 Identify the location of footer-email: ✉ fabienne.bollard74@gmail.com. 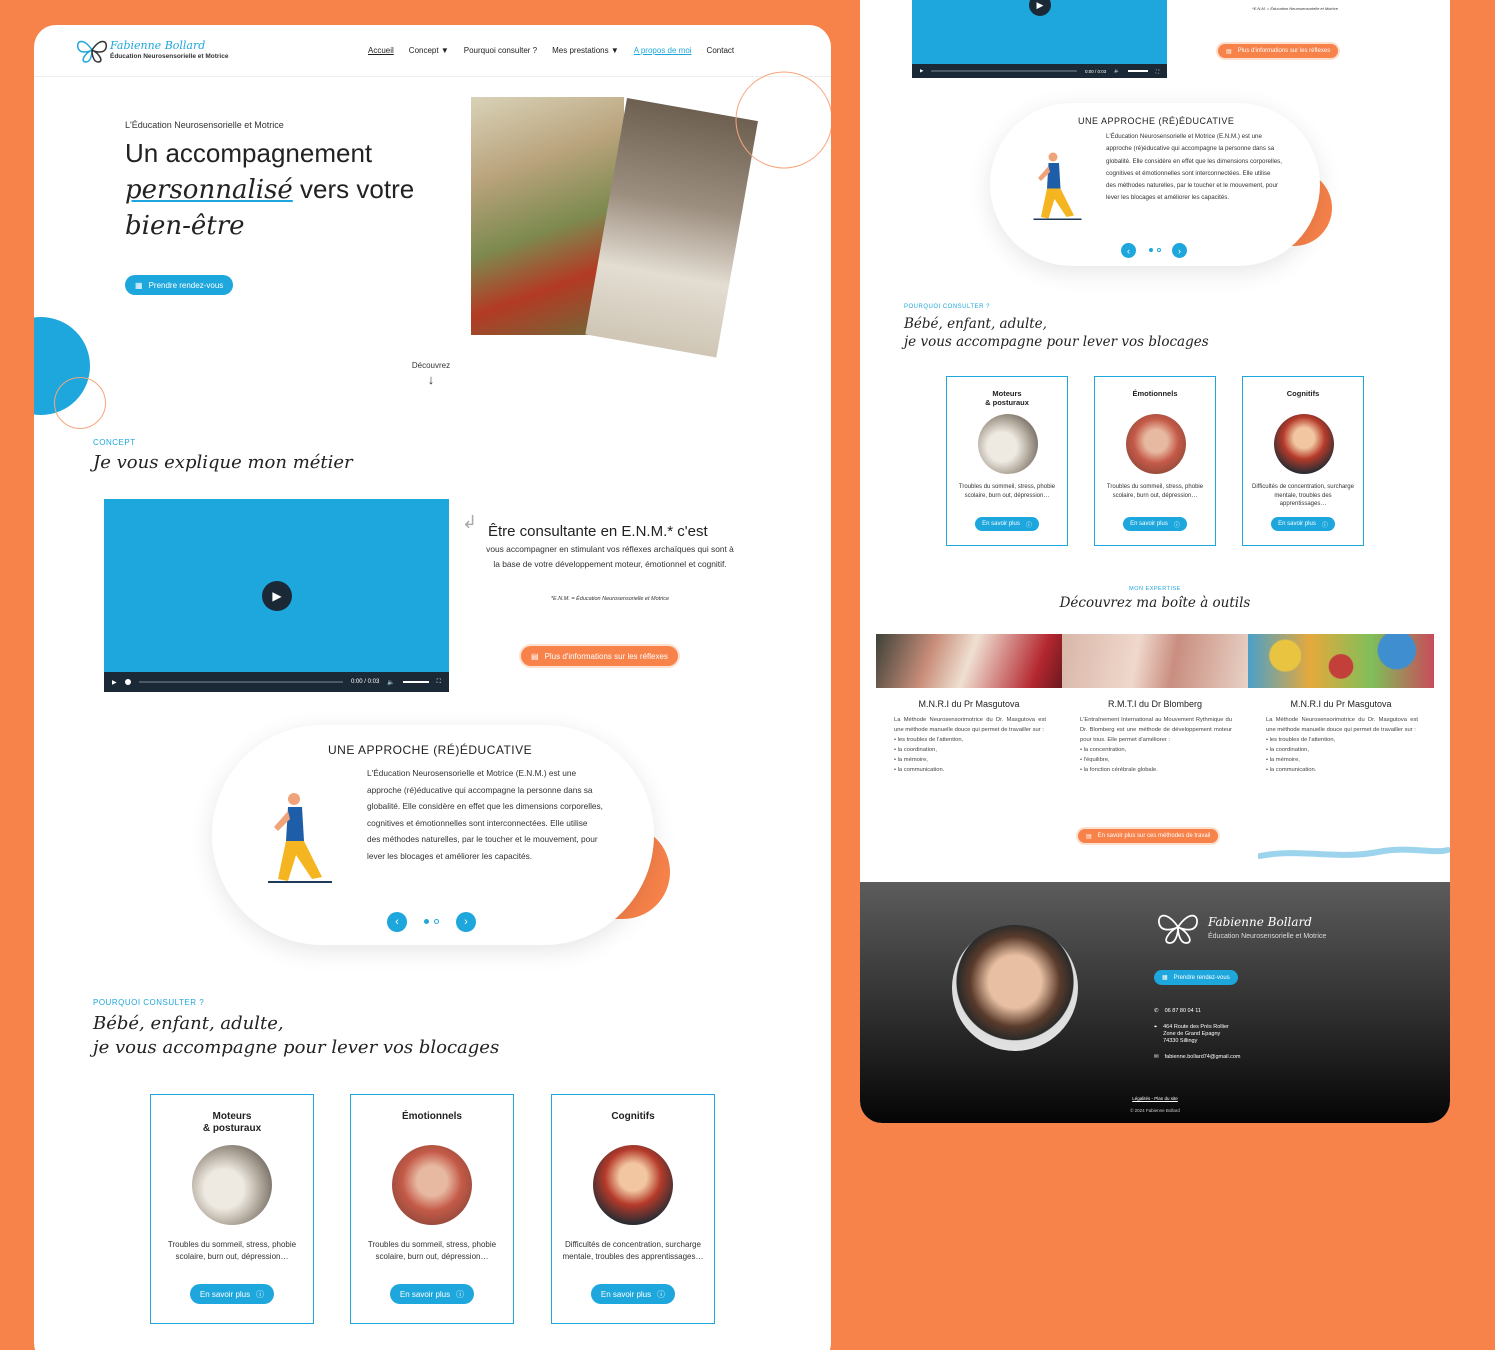
(1197, 1057).